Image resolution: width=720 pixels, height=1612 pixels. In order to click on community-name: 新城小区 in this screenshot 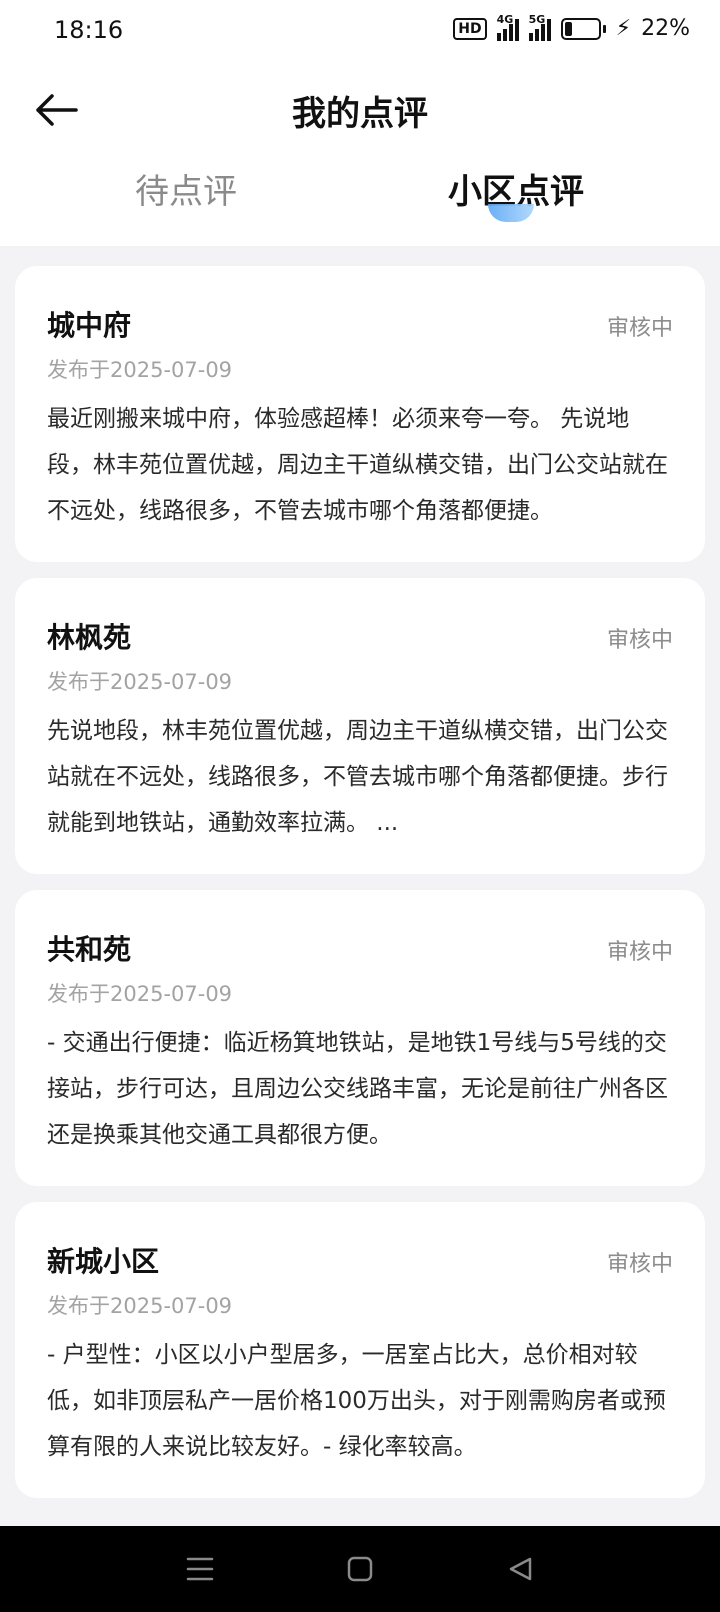, I will do `click(103, 1261)`.